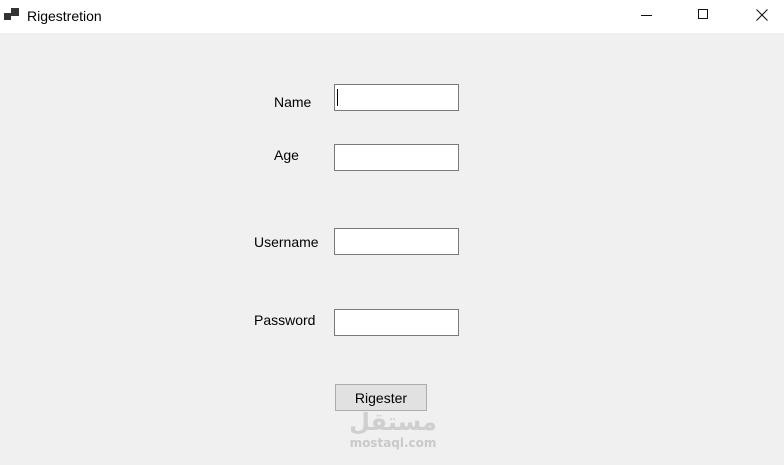 The image size is (784, 465). I want to click on maximize-icon, so click(703, 14).